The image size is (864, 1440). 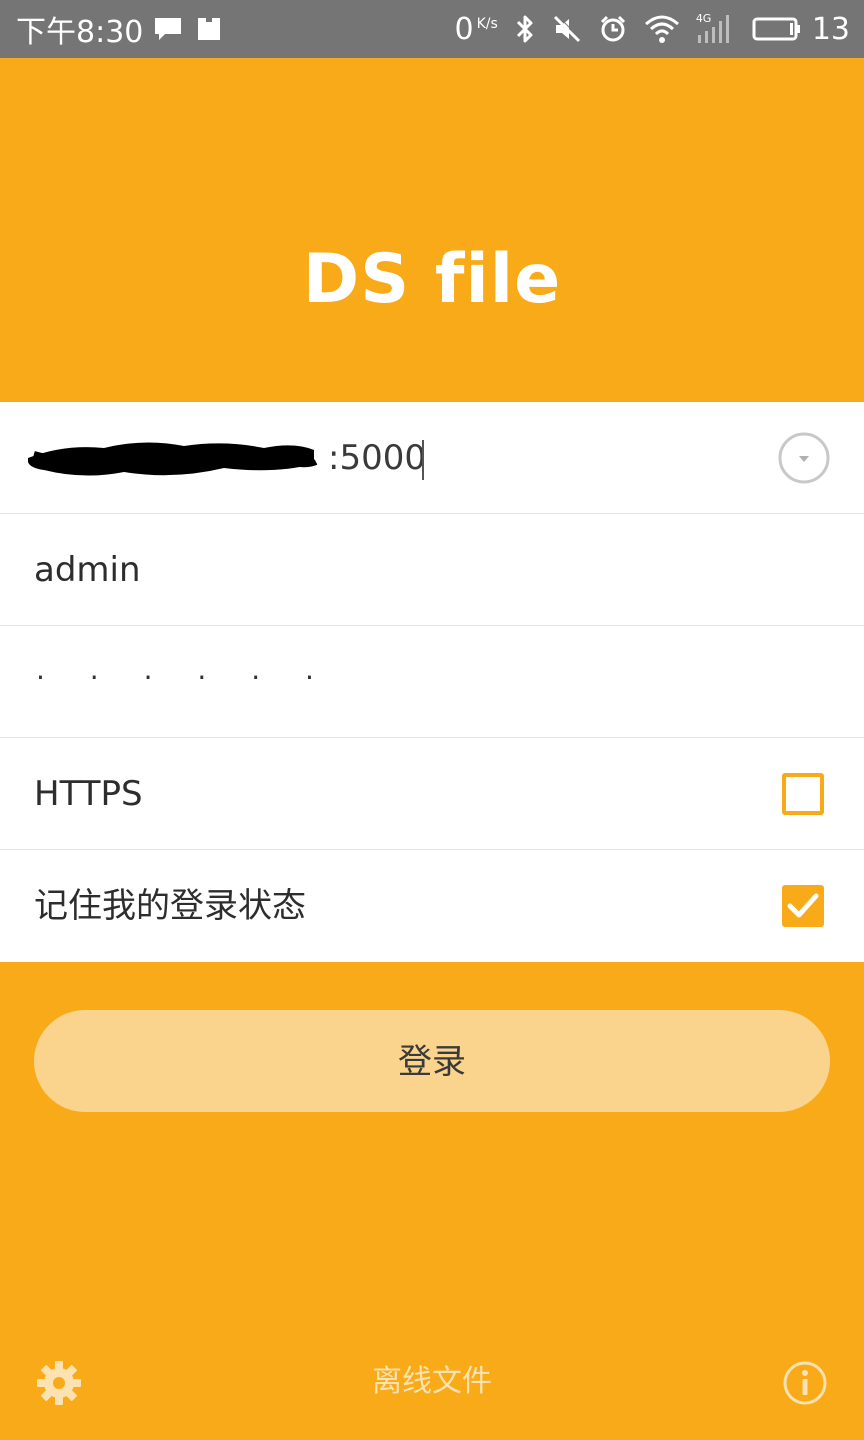 What do you see at coordinates (803, 794) in the screenshot?
I see `https-checkbox` at bounding box center [803, 794].